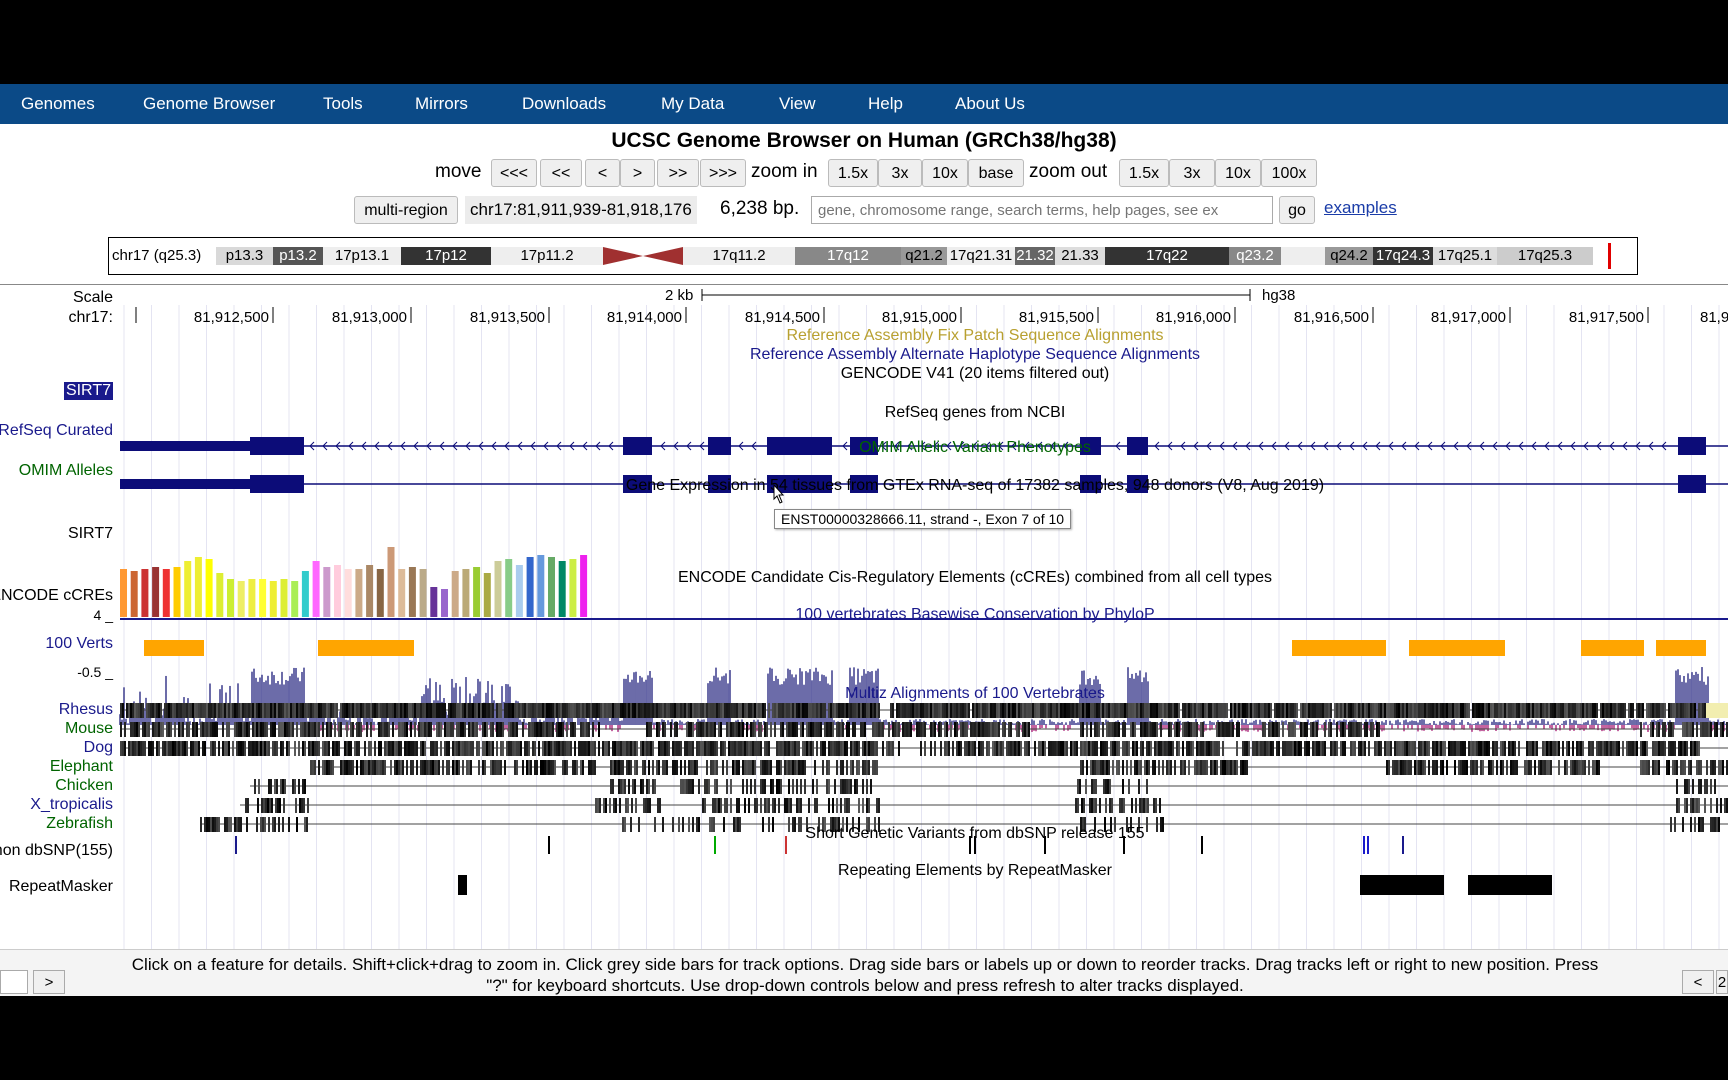 This screenshot has height=1080, width=1728. What do you see at coordinates (864, 374) in the screenshot?
I see `gencode-title: GENCODE V41 (20 items filtered out)` at bounding box center [864, 374].